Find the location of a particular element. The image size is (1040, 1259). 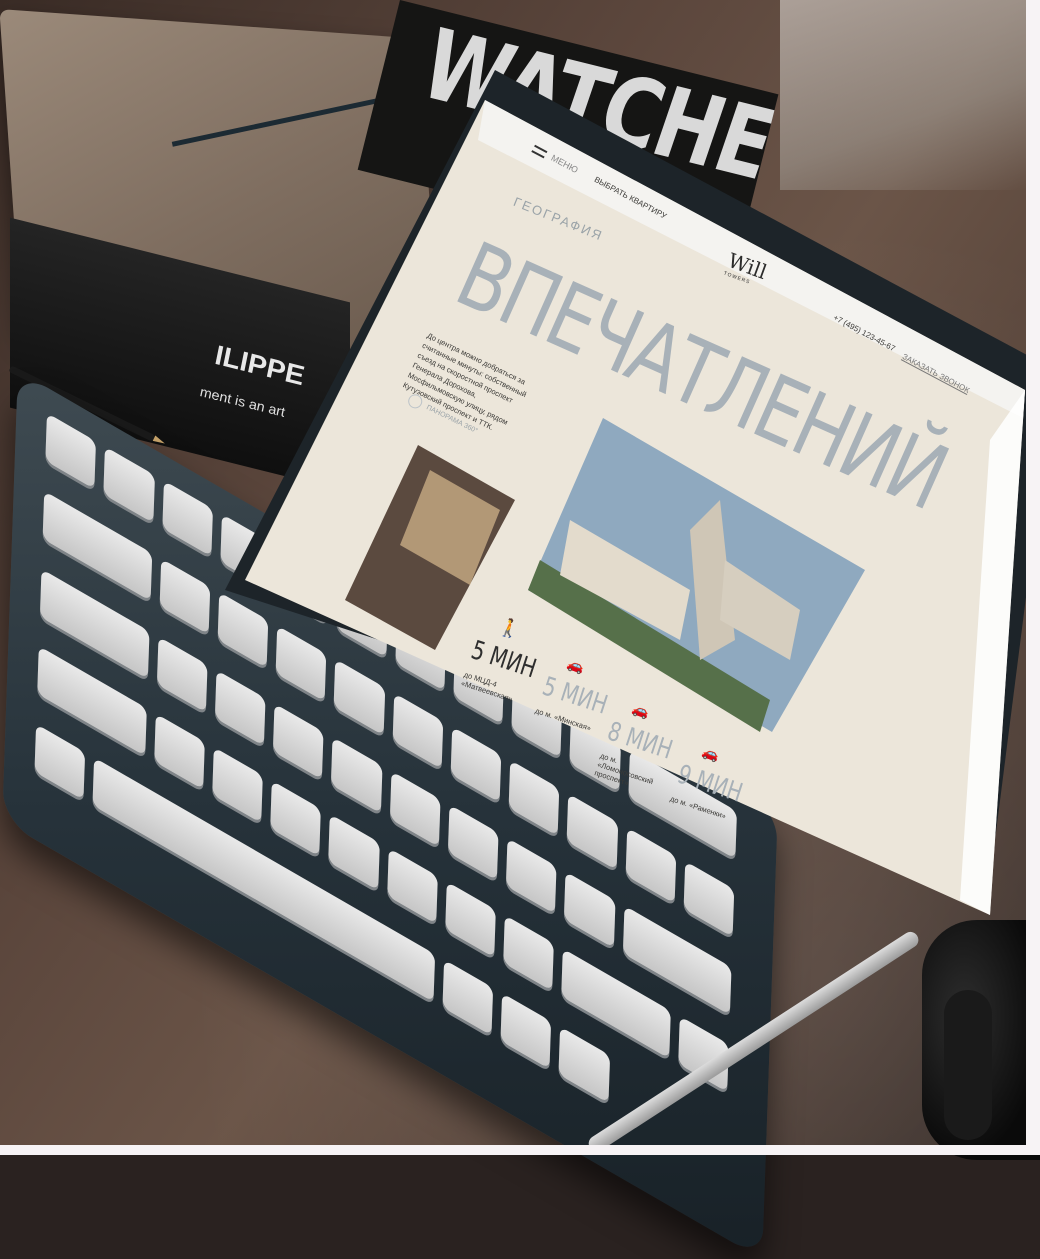

headphones is located at coordinates (981, 1040).